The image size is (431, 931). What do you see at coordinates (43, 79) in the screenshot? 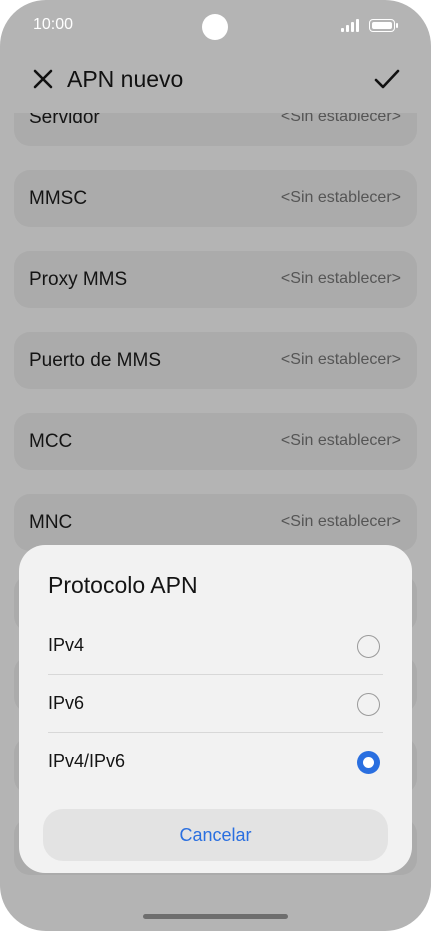
I see `close-icon` at bounding box center [43, 79].